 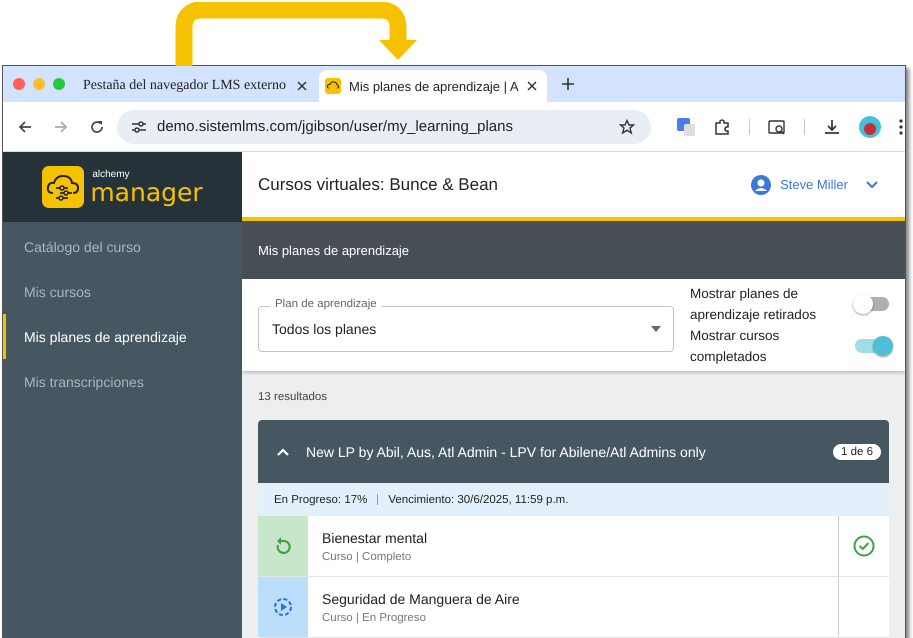 I want to click on course-row: Bienestar mental Curso | Completo, so click(x=573, y=546).